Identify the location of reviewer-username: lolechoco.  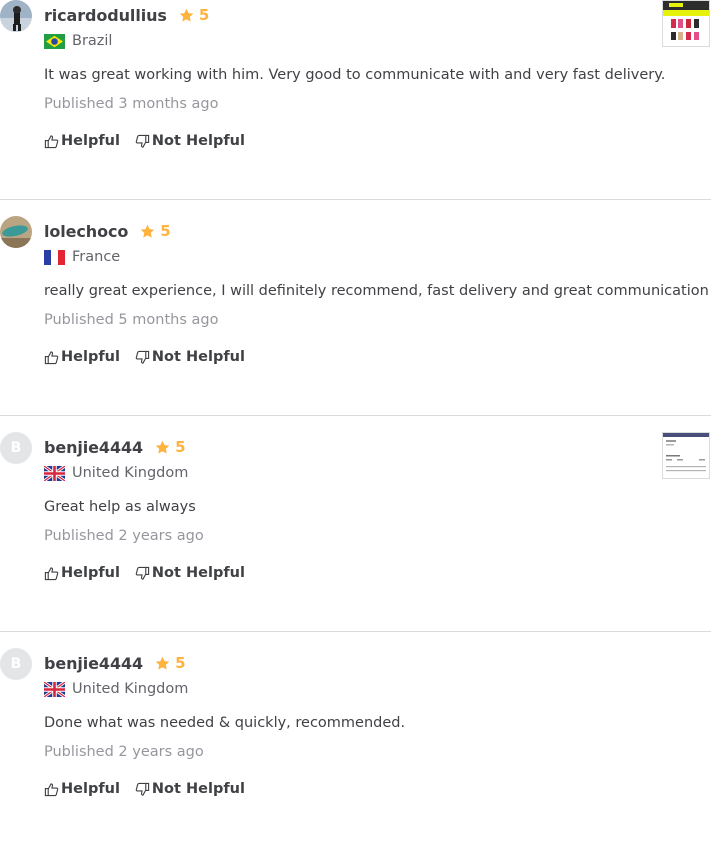
(86, 231).